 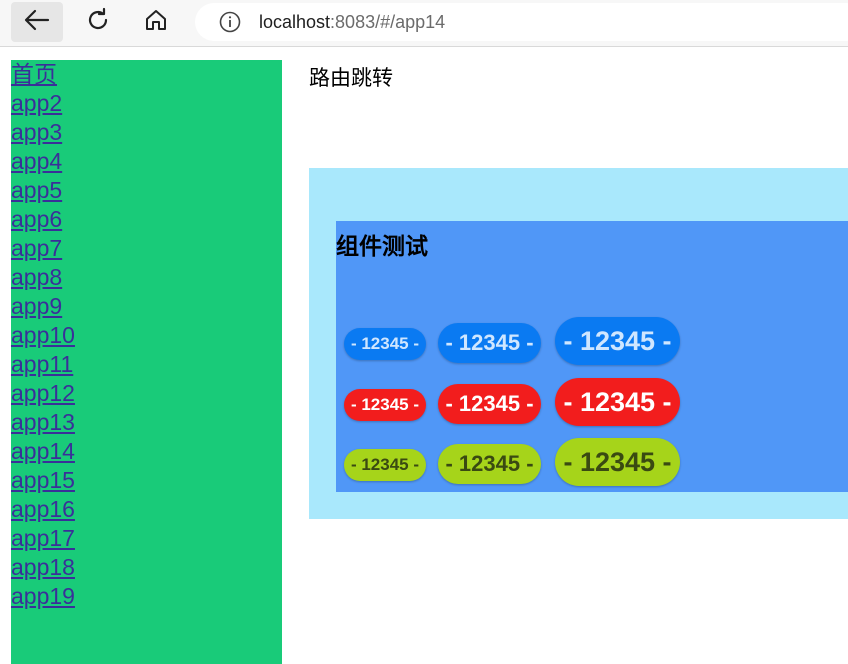 I want to click on home-button, so click(x=156, y=22).